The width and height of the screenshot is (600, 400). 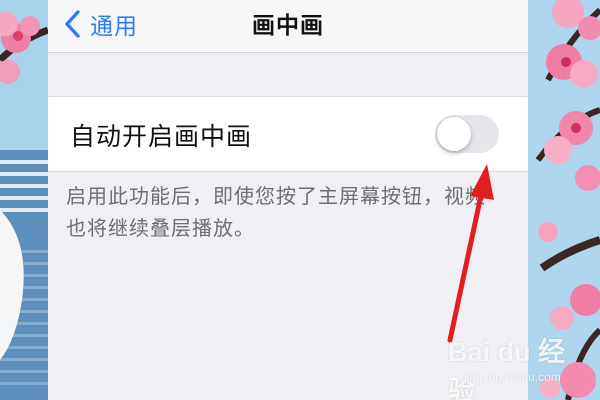 What do you see at coordinates (507, 368) in the screenshot?
I see `watermark-logo: Bai du 经验` at bounding box center [507, 368].